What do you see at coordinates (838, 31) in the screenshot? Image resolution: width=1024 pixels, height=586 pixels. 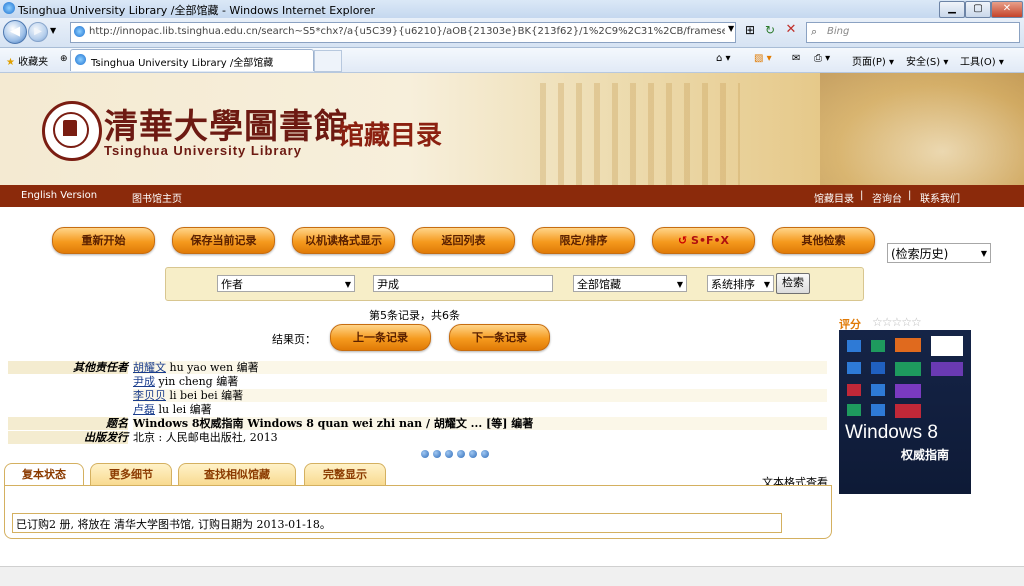 I see `search-placeholder: Bing` at bounding box center [838, 31].